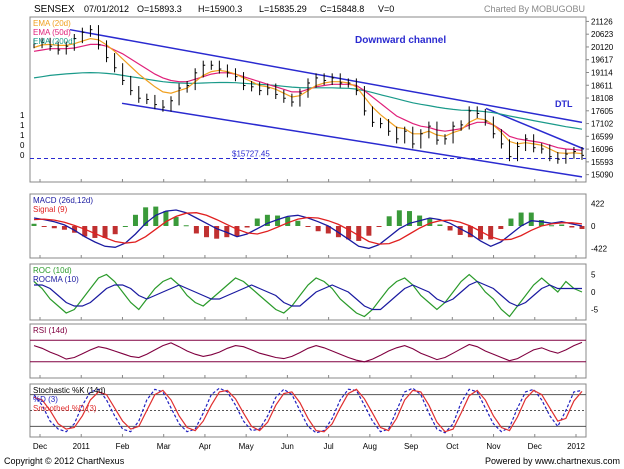 The width and height of the screenshot is (624, 469). Describe the element at coordinates (602, 72) in the screenshot. I see `price-y-tick-label: 19114` at that location.